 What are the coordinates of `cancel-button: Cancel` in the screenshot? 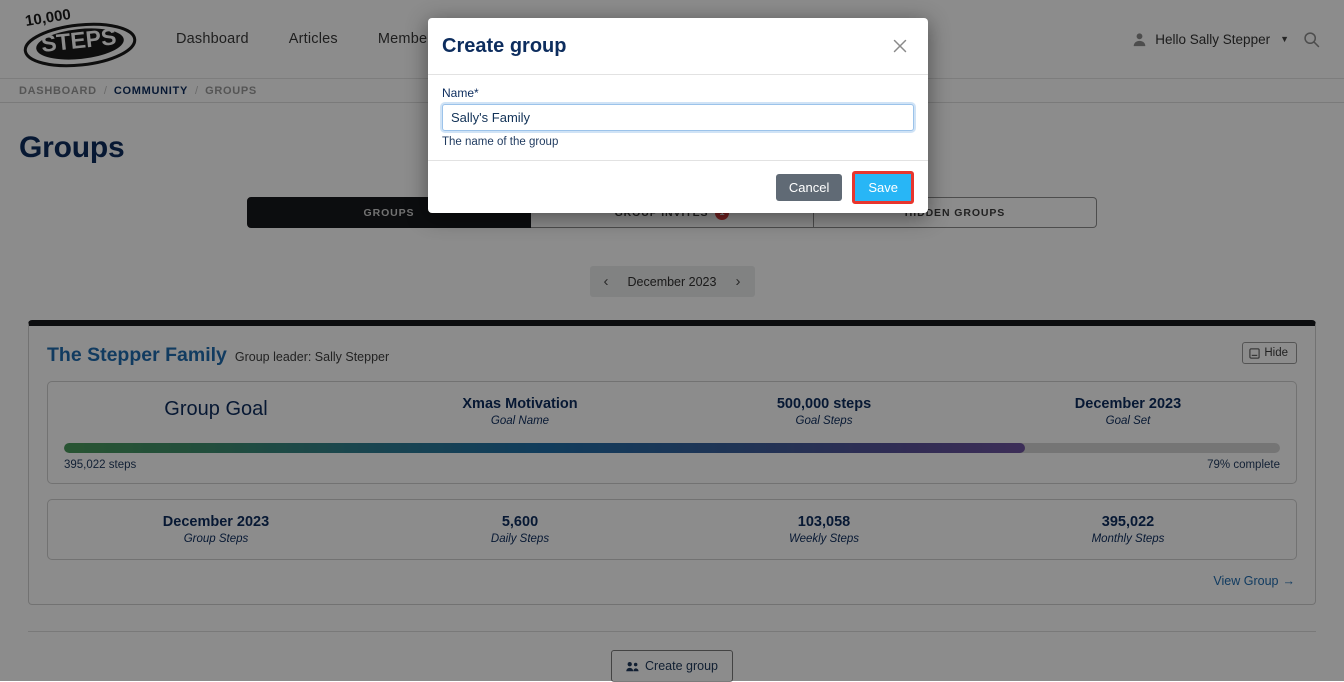 It's located at (809, 187).